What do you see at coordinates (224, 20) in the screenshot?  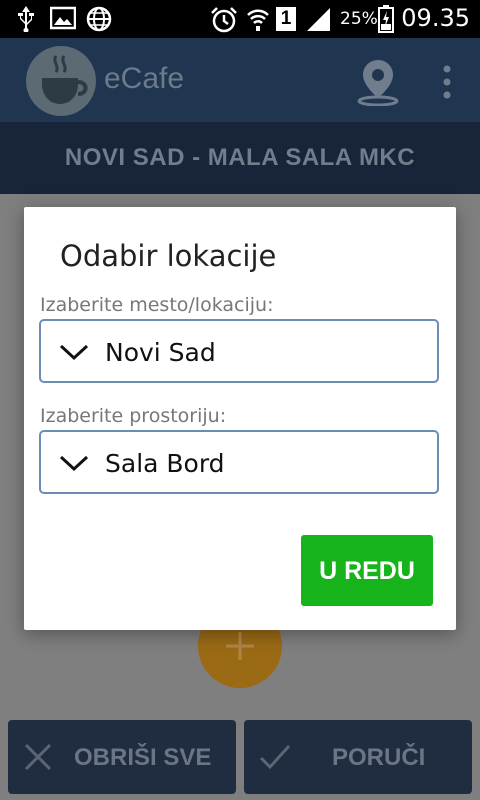 I see `alarm-icon` at bounding box center [224, 20].